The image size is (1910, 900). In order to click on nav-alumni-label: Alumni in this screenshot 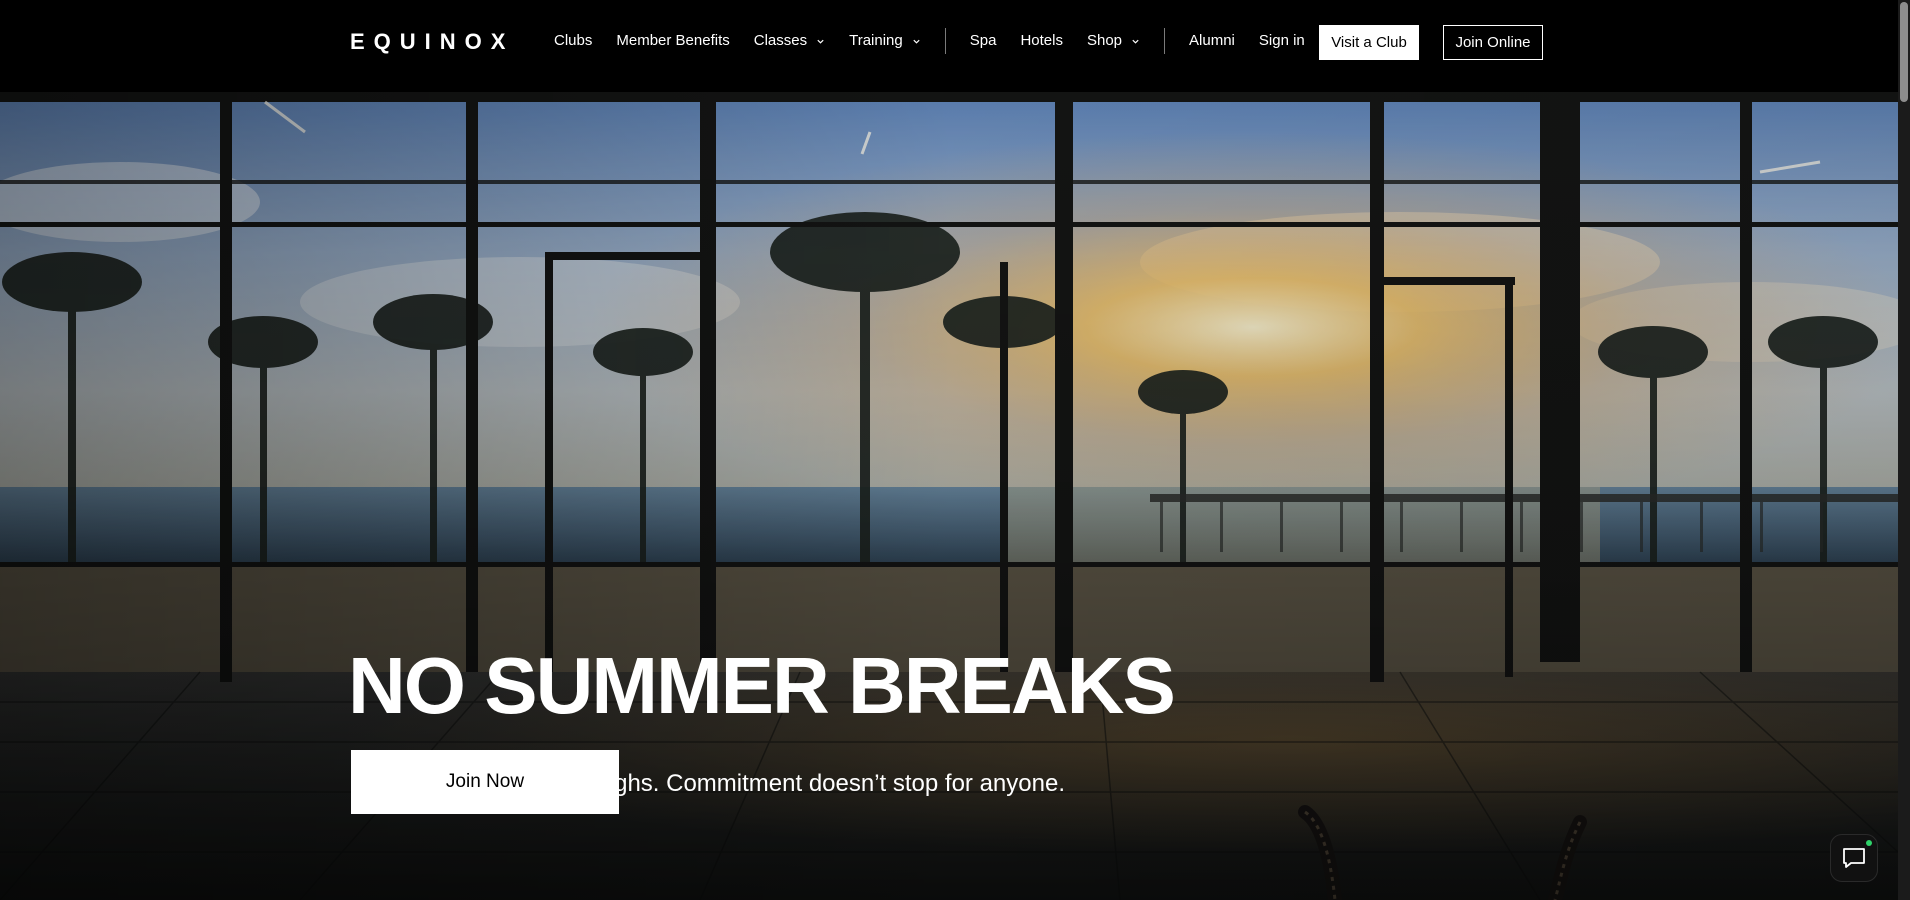, I will do `click(1212, 40)`.